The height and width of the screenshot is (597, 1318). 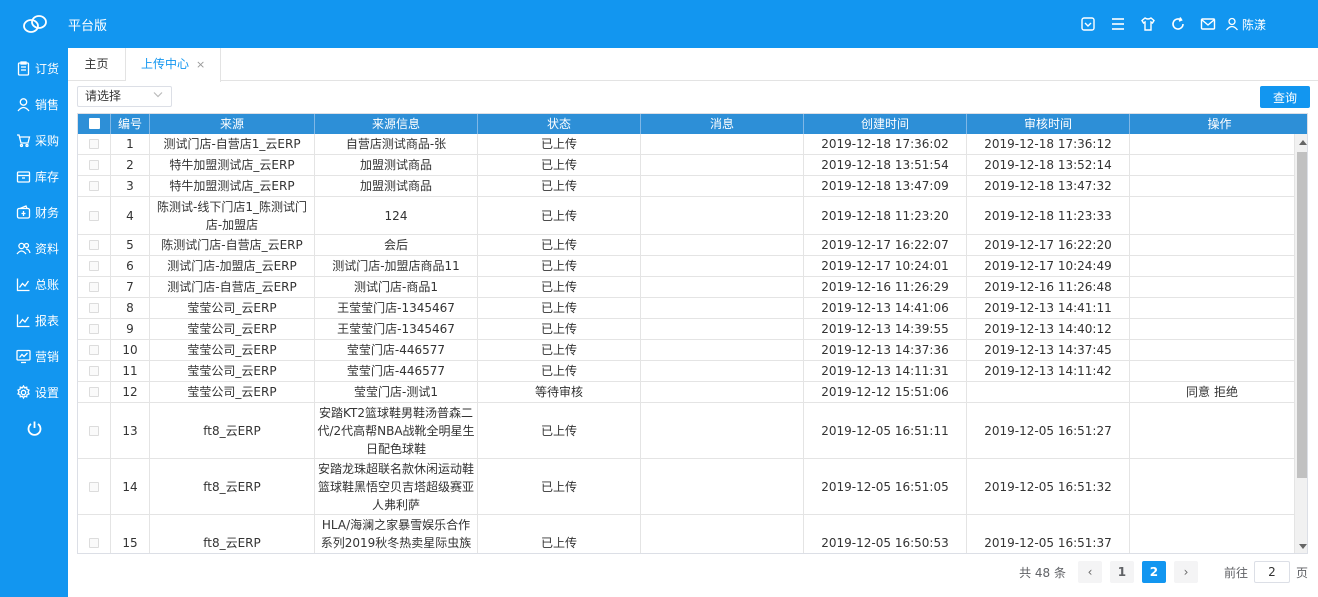 I want to click on user-menu: 陈漾, so click(x=1245, y=24).